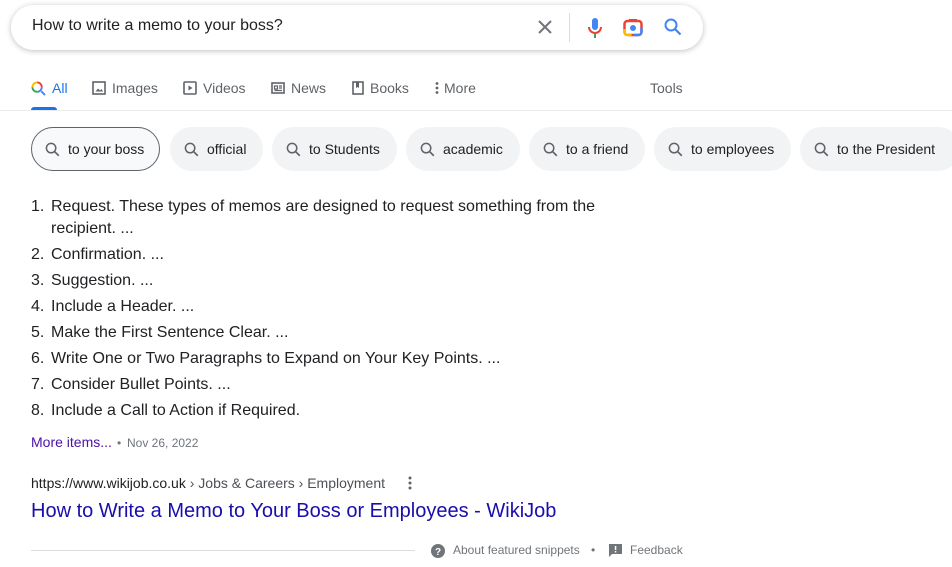 The width and height of the screenshot is (952, 567). I want to click on tab-videos: Videos, so click(214, 88).